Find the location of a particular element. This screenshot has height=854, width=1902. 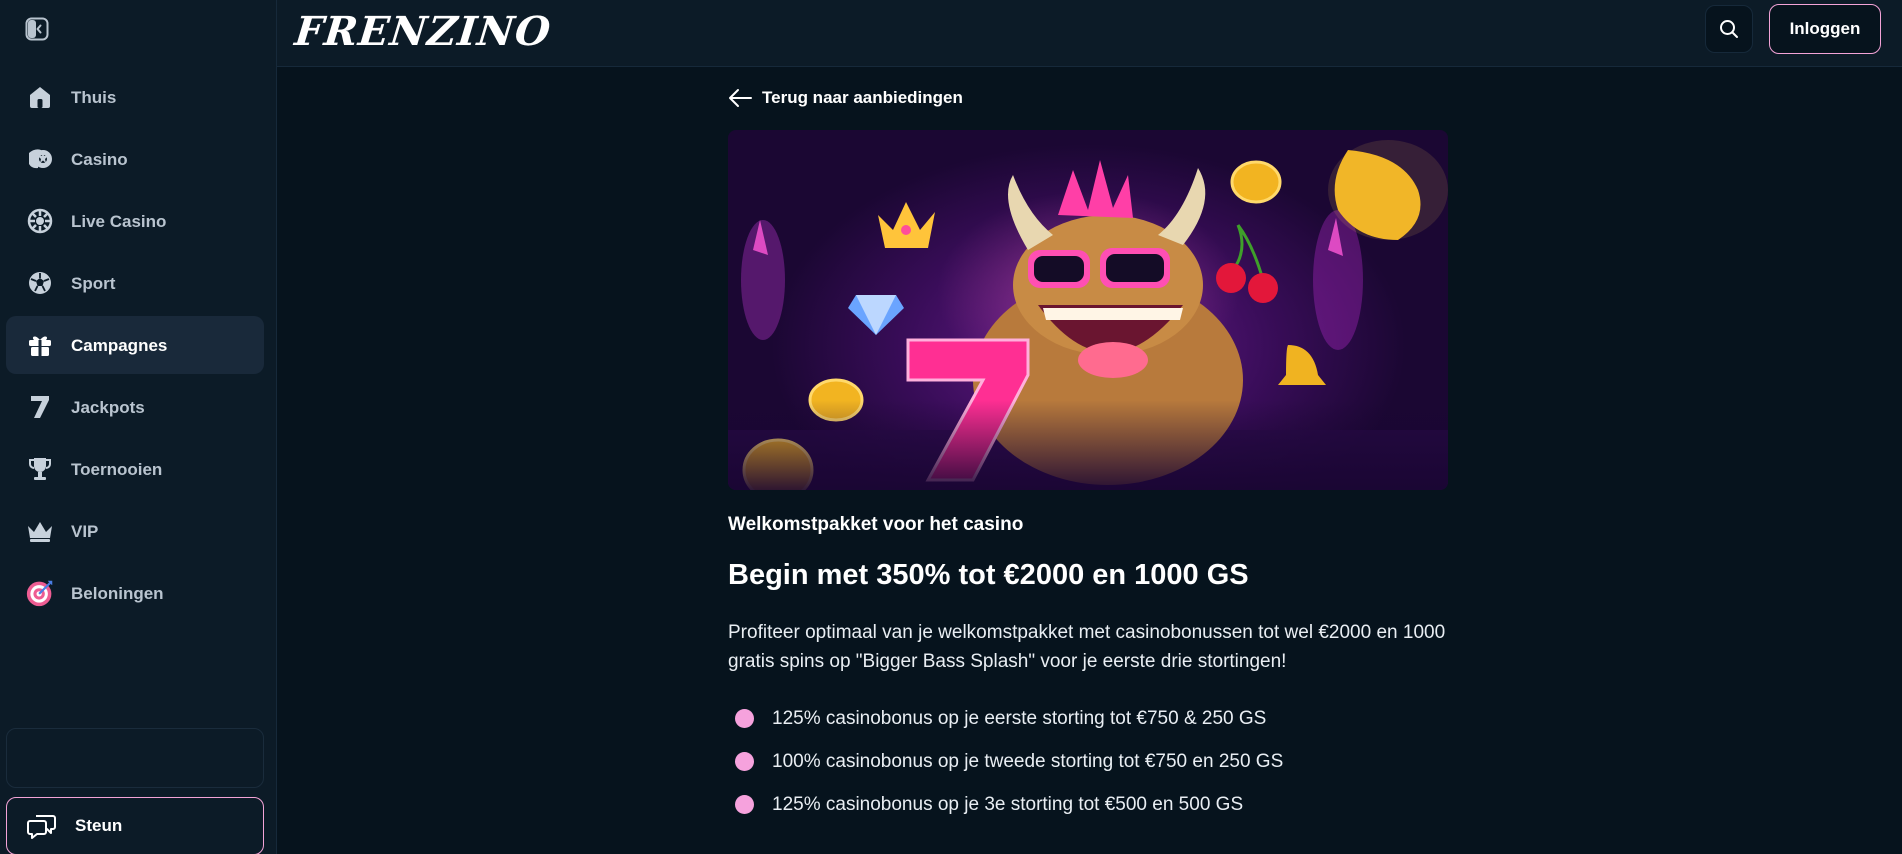

casino-chip-icon is located at coordinates (40, 159).